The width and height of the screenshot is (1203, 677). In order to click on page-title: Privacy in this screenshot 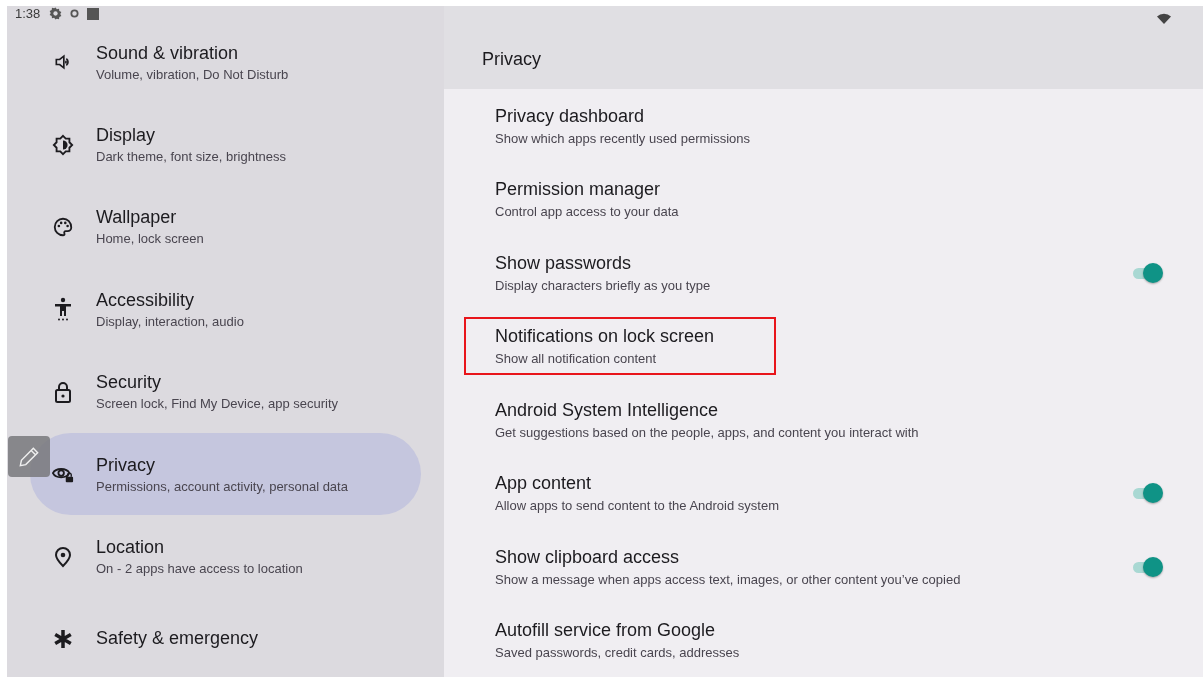, I will do `click(512, 59)`.